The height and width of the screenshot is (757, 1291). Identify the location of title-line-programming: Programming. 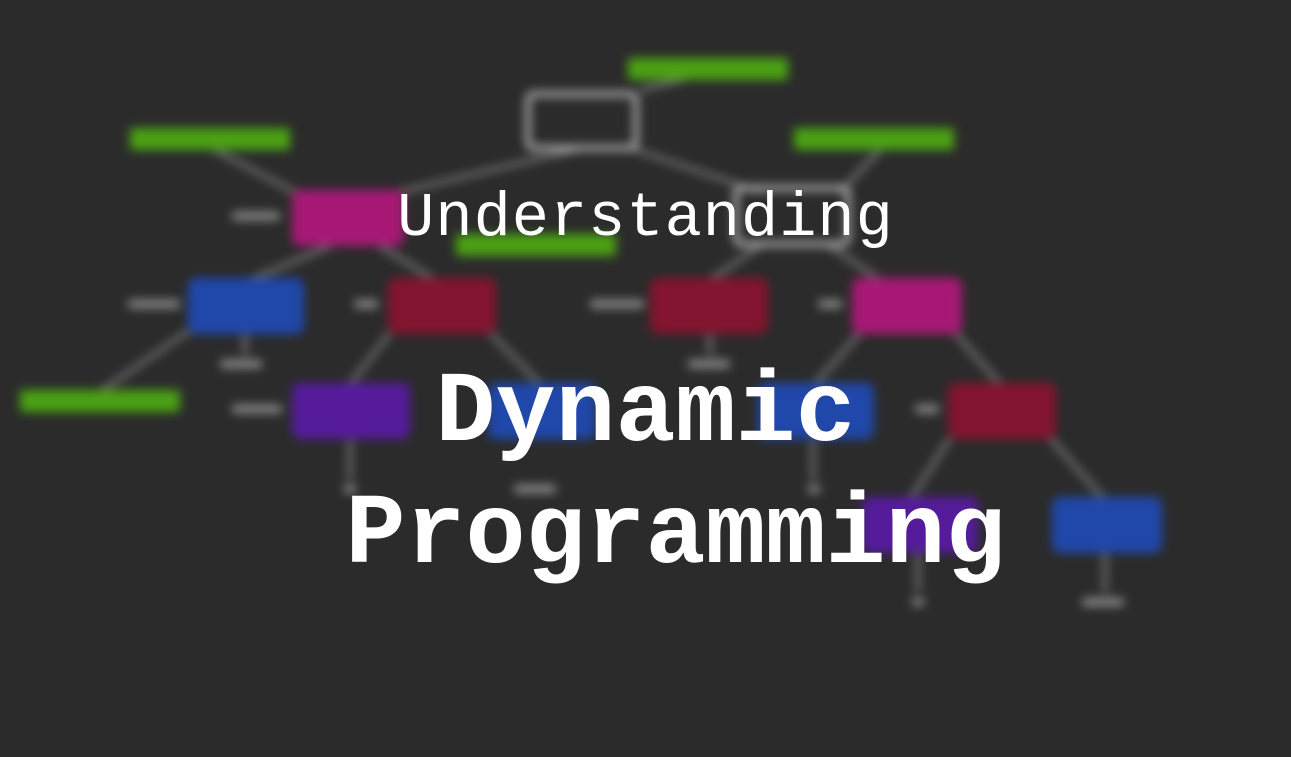
(675, 536).